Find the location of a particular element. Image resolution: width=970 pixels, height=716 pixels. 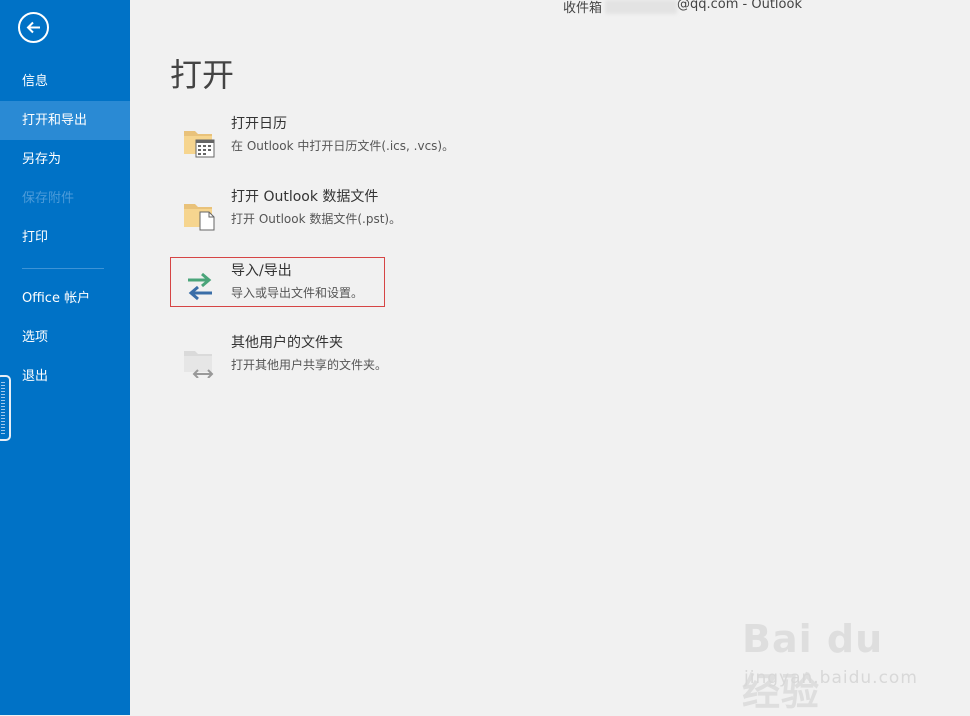

open-data-file-title: 打开 Outlook 数据文件 is located at coordinates (305, 197).